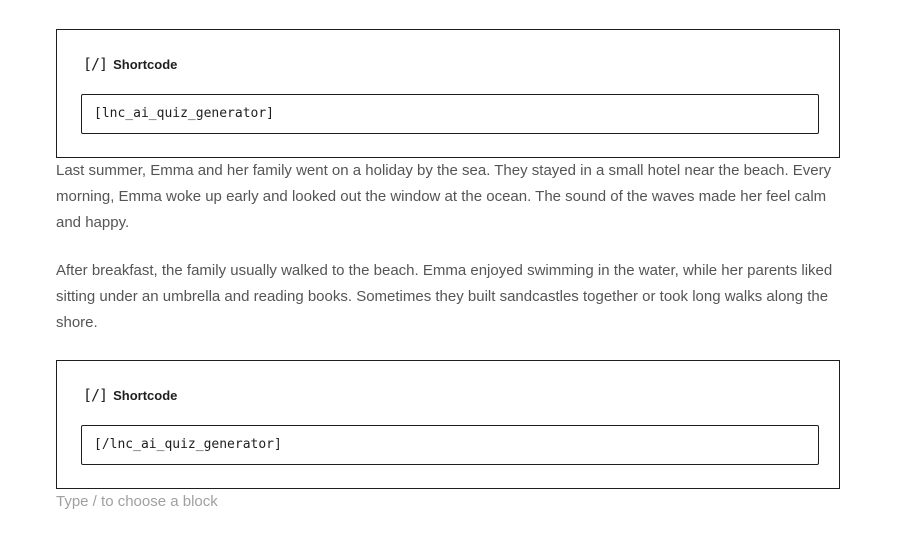 This screenshot has width=908, height=533. I want to click on block-appender-placeholder: Type / to choose a block, so click(137, 502).